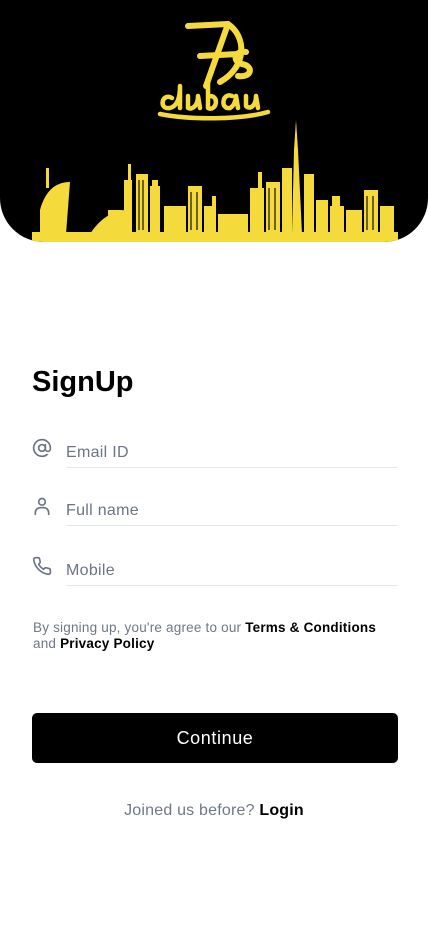 The image size is (428, 926). What do you see at coordinates (215, 738) in the screenshot?
I see `continue-button: Continue` at bounding box center [215, 738].